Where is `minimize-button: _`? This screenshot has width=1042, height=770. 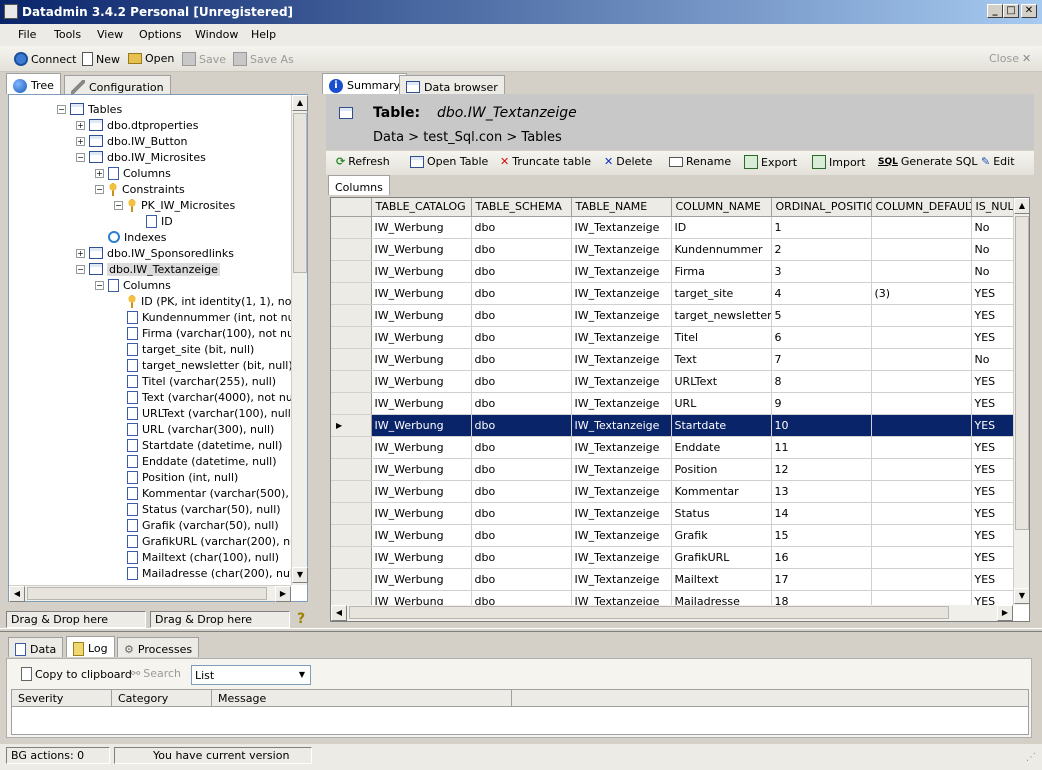
minimize-button: _ is located at coordinates (995, 11).